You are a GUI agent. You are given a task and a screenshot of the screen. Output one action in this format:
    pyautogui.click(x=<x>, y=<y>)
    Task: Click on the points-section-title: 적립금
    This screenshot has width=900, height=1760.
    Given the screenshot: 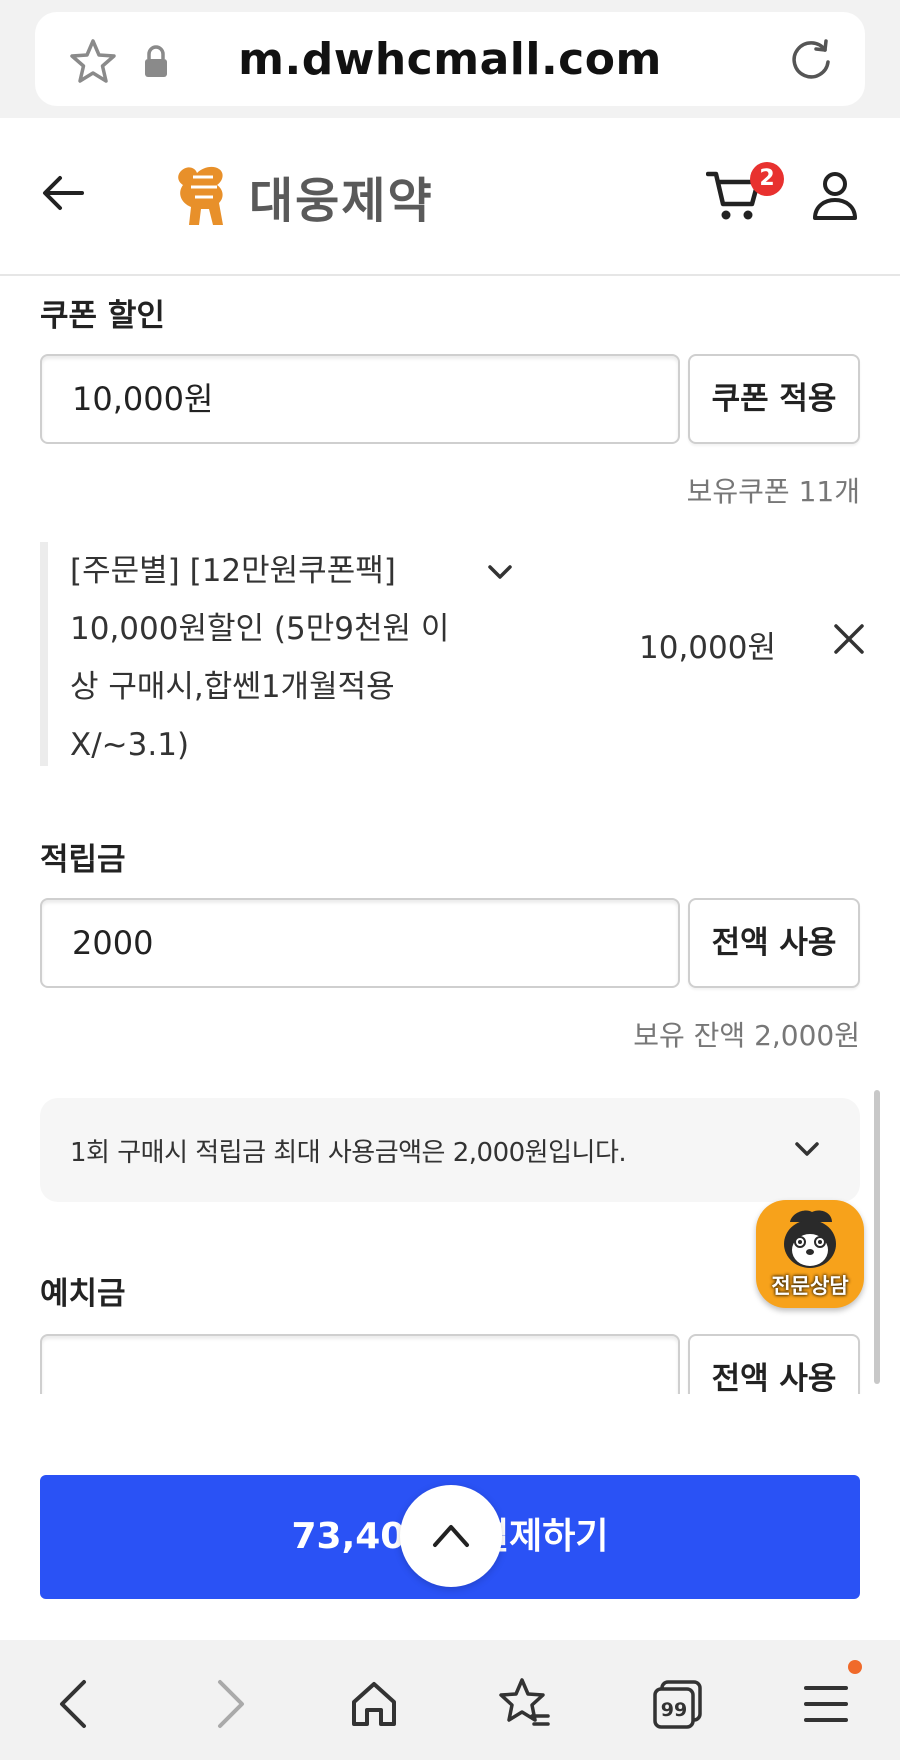 What is the action you would take?
    pyautogui.click(x=83, y=860)
    